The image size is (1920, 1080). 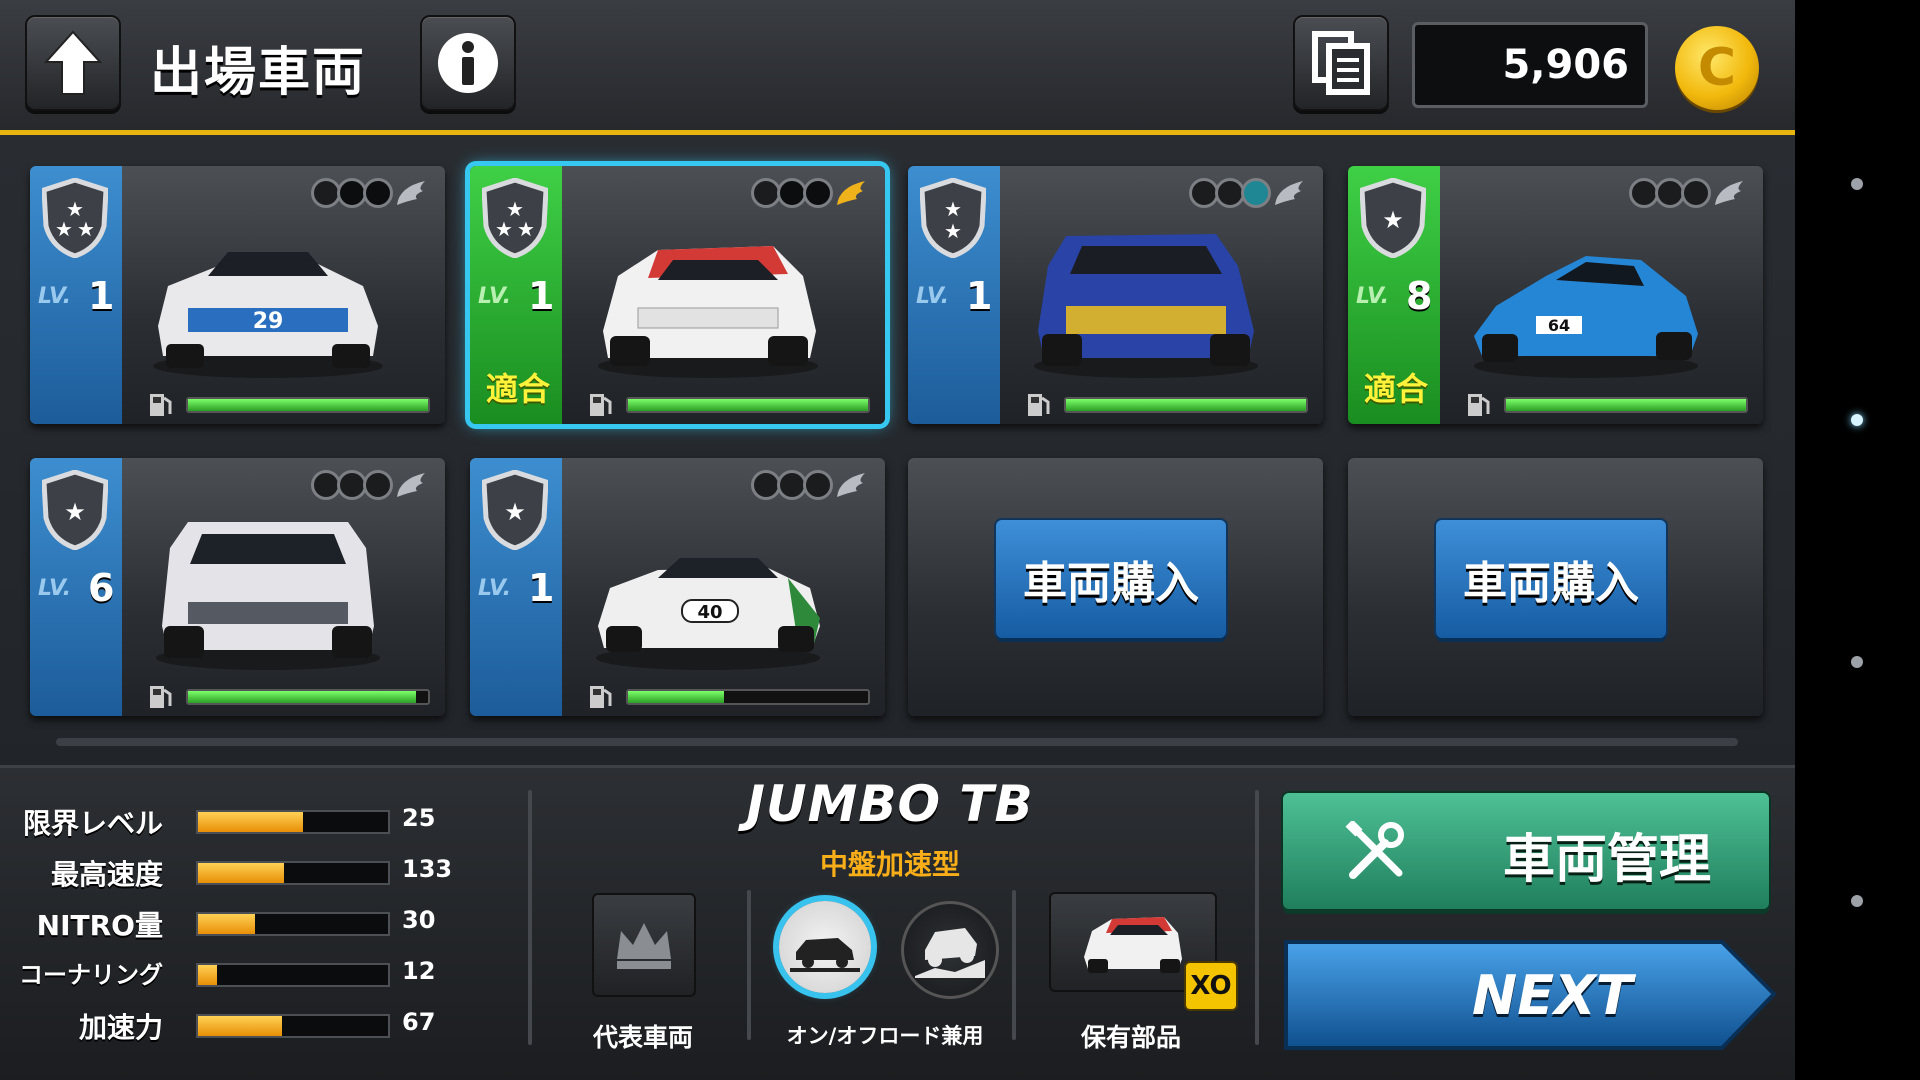 I want to click on list-icon, so click(x=1341, y=63).